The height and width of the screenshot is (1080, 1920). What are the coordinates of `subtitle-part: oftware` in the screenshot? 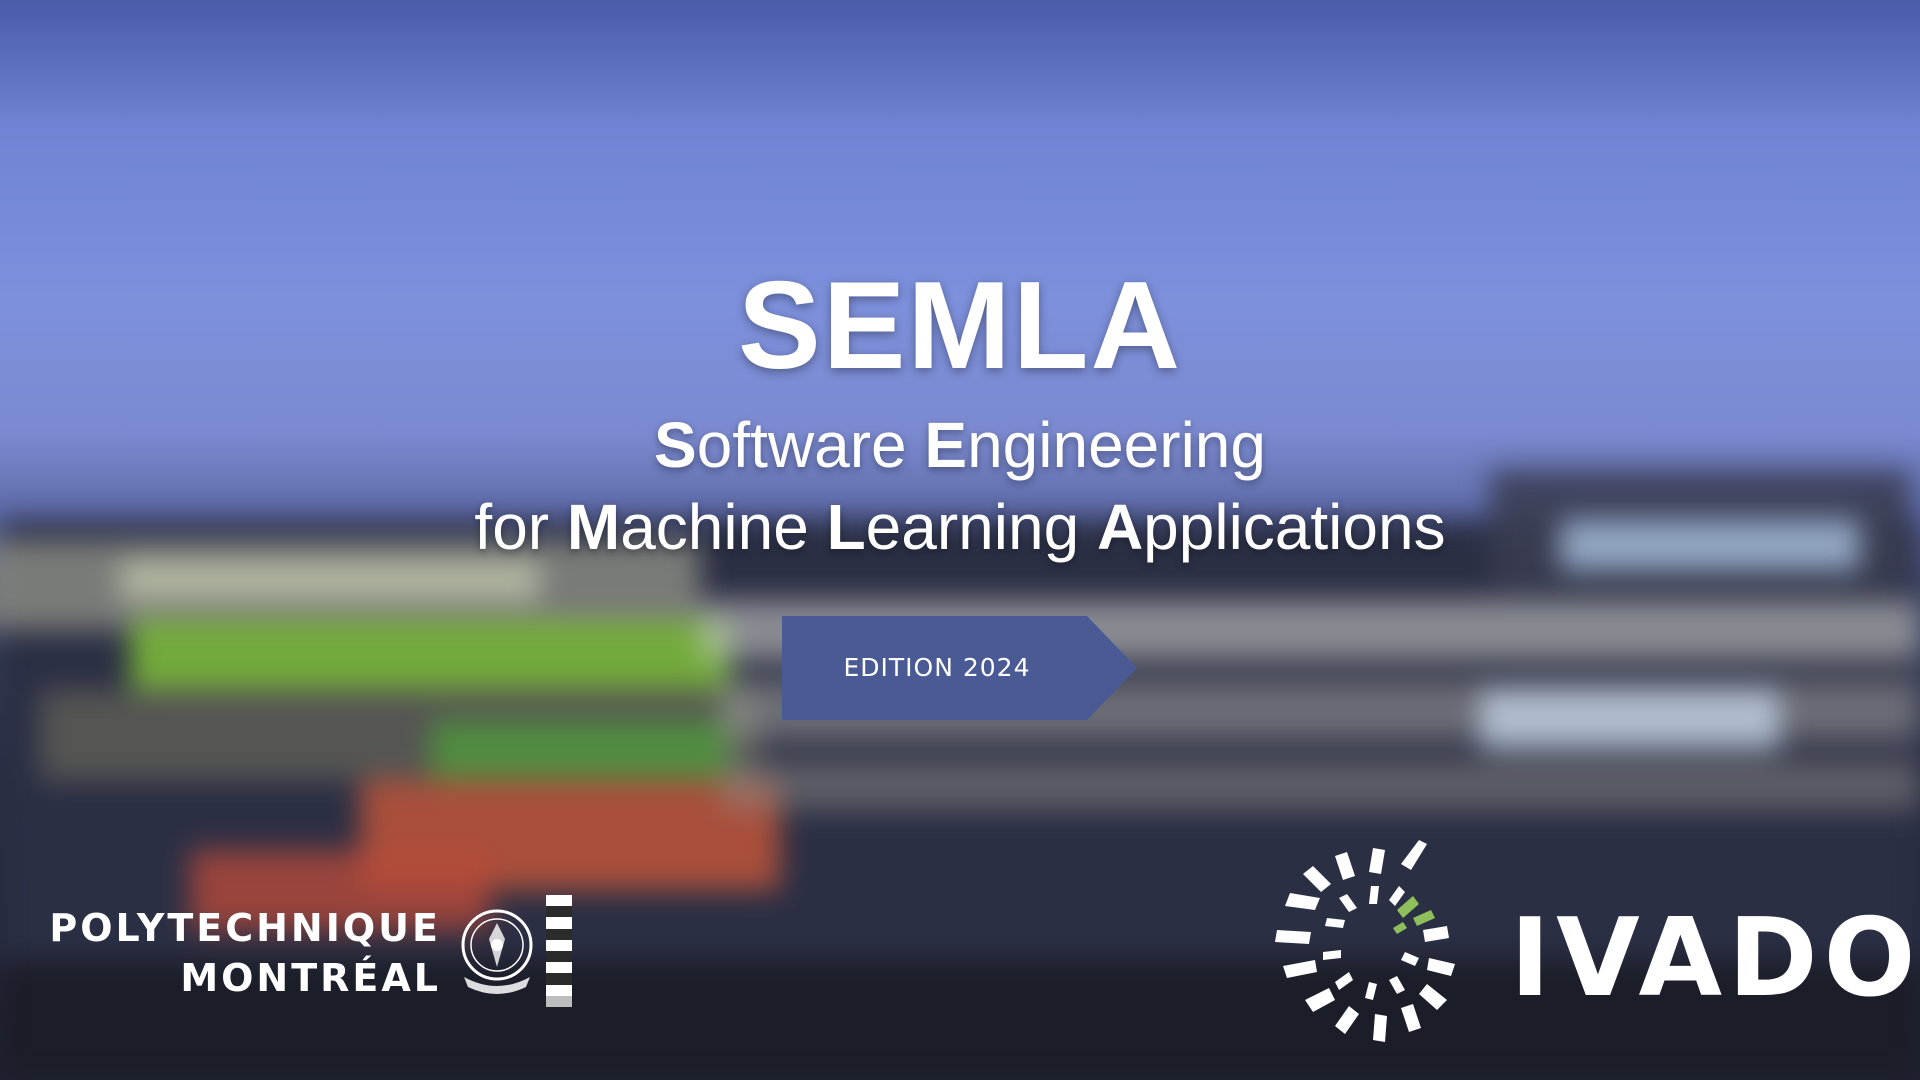 It's located at (810, 445).